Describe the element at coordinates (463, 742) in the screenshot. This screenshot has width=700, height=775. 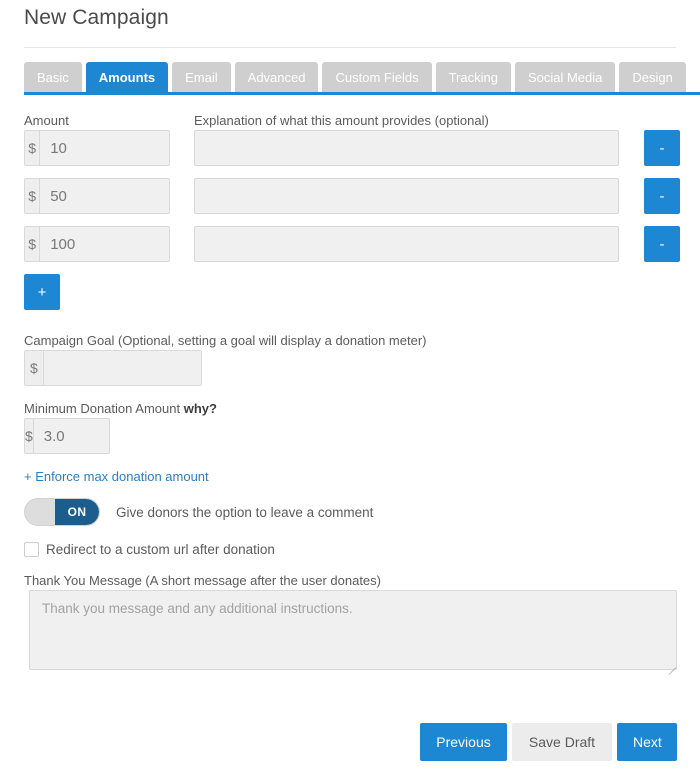
I see `previous-button: Previous` at that location.